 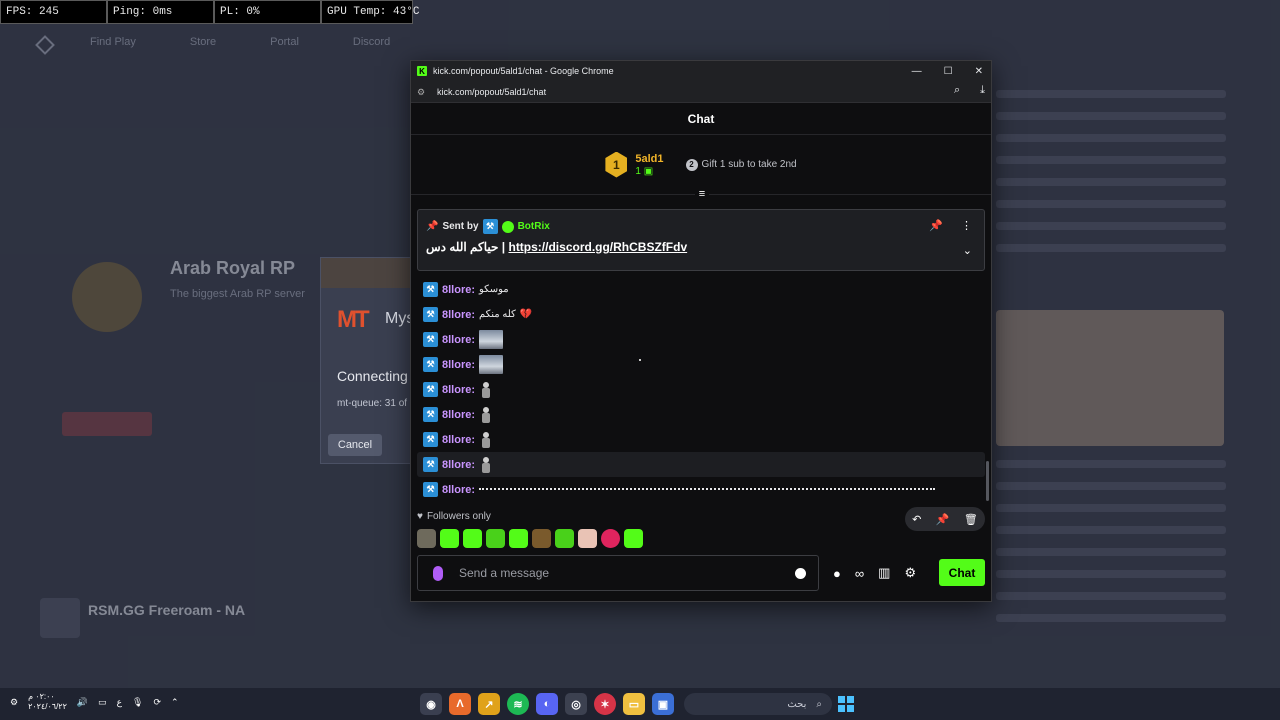 I want to click on taskbar-search: بحث ⌕, so click(x=758, y=704).